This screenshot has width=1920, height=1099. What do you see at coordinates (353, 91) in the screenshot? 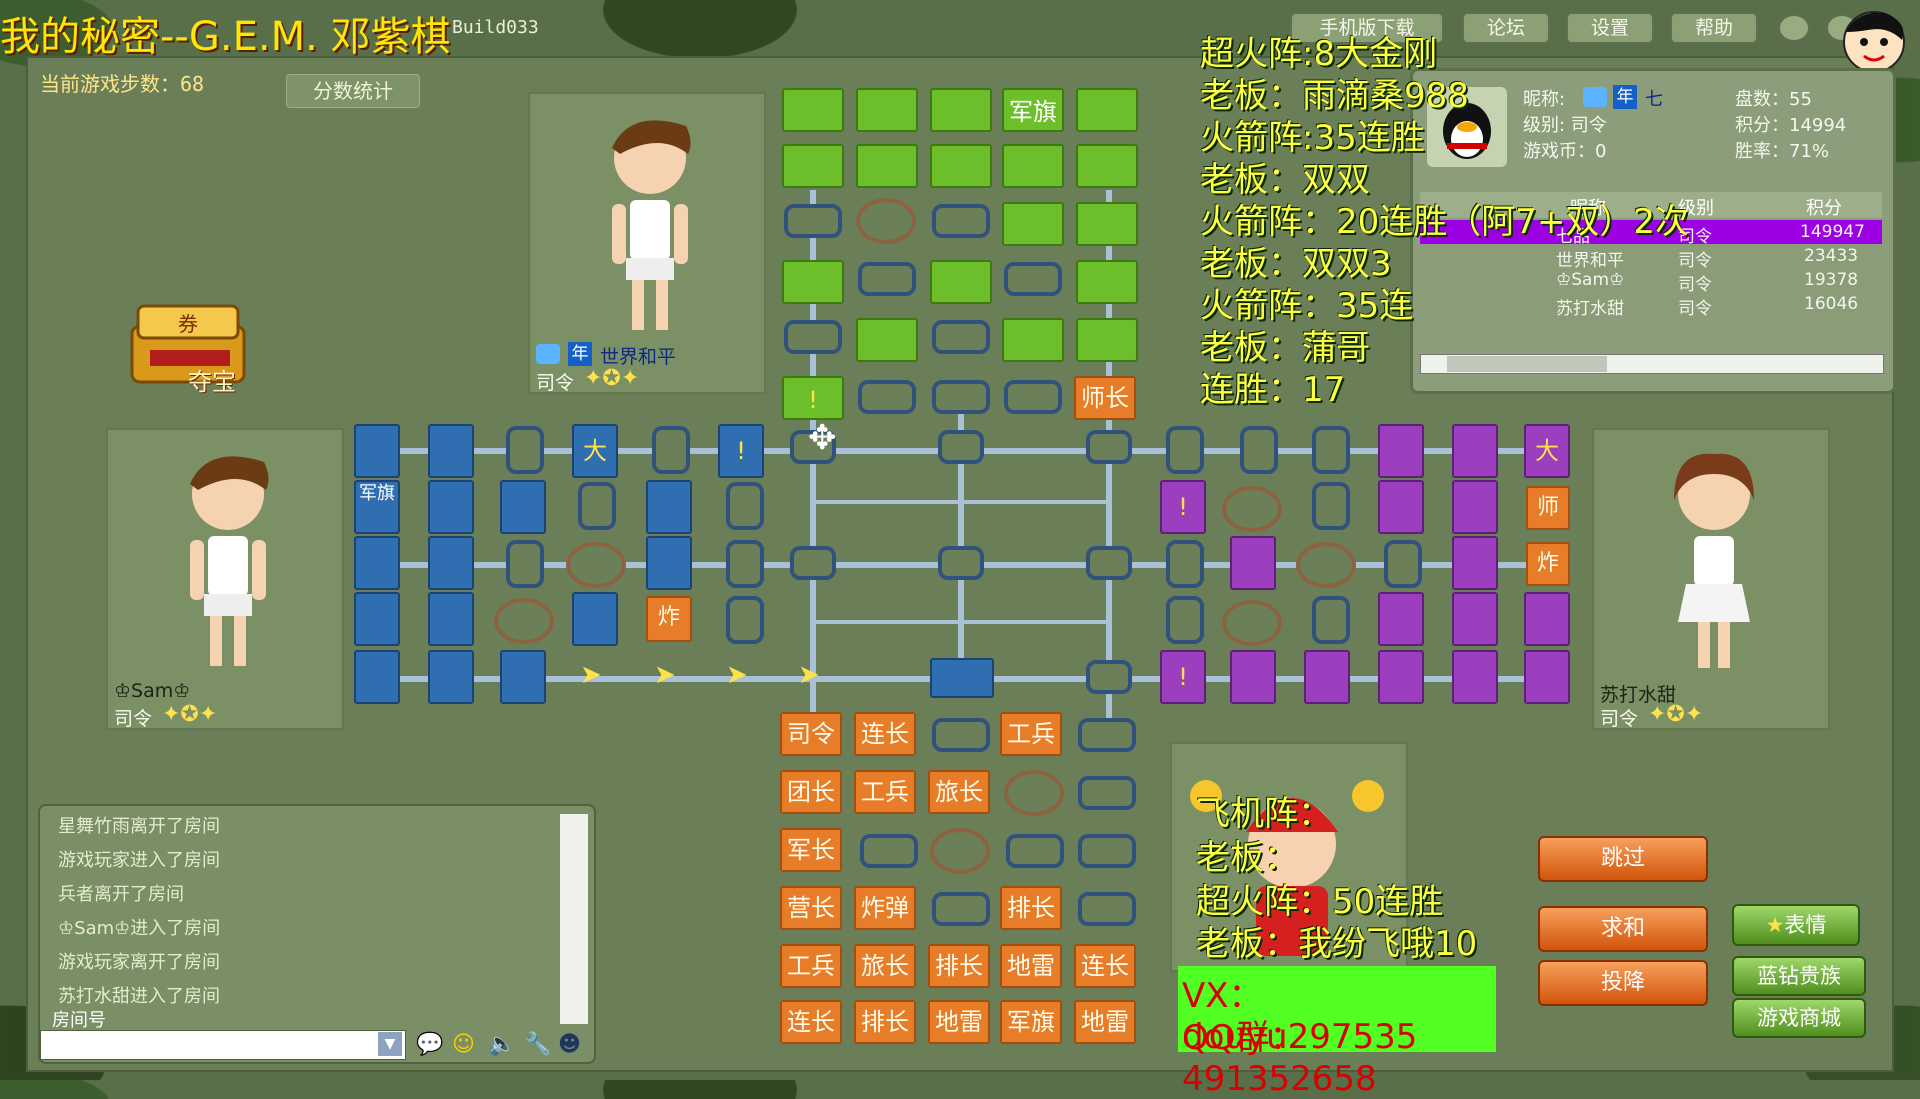
I see `score-stats-button: 分数统计` at bounding box center [353, 91].